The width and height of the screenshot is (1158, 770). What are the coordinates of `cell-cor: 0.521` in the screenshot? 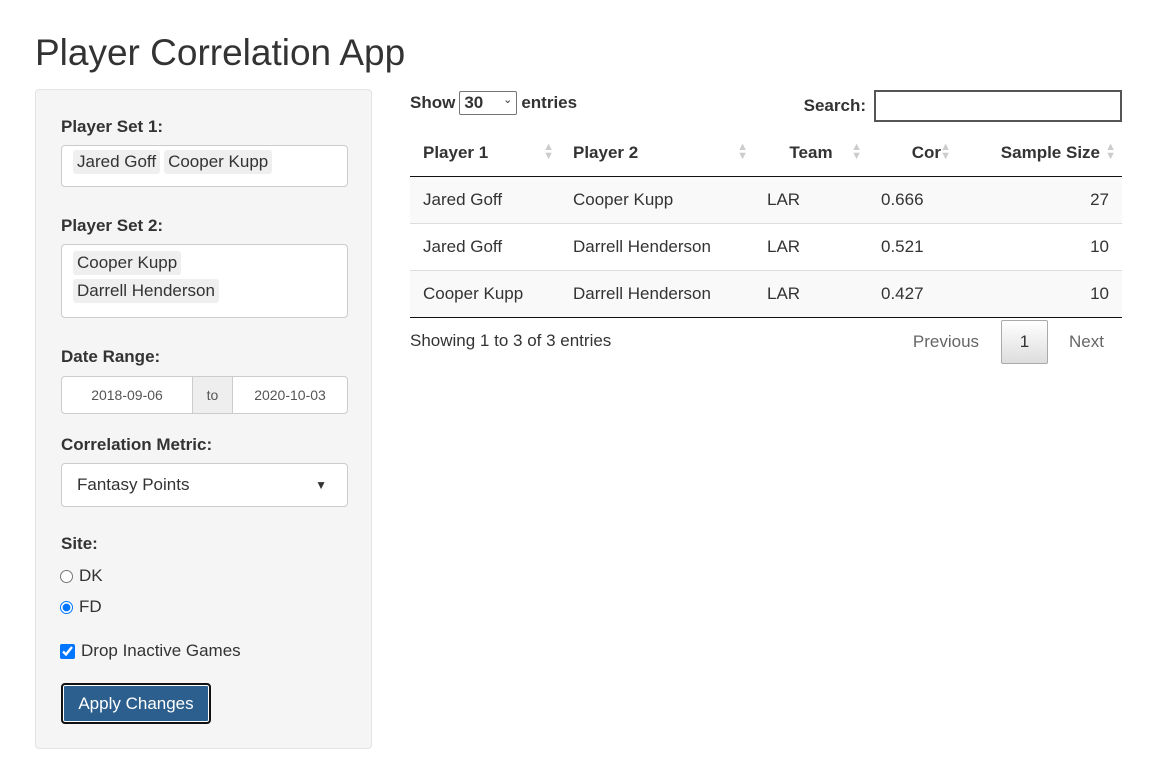 It's located at (920, 247).